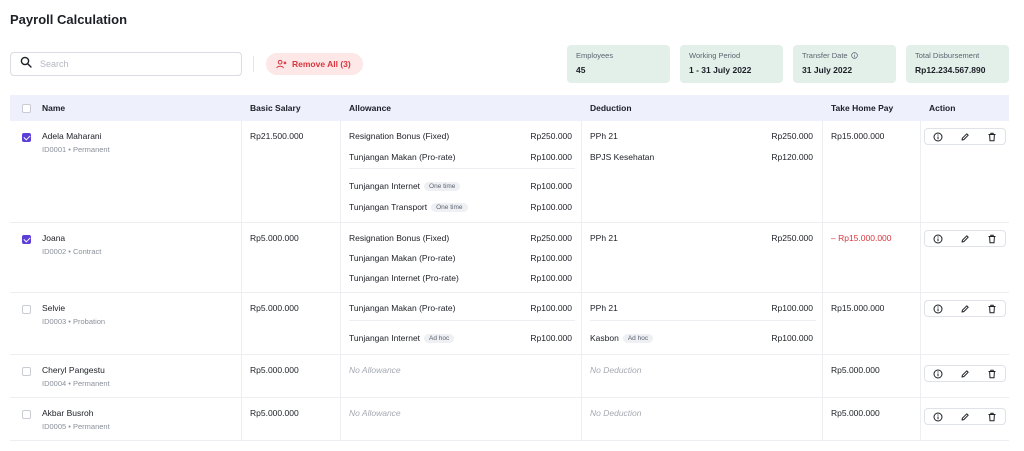 The width and height of the screenshot is (1024, 451). What do you see at coordinates (68, 413) in the screenshot?
I see `employee-name: Akbar Busroh` at bounding box center [68, 413].